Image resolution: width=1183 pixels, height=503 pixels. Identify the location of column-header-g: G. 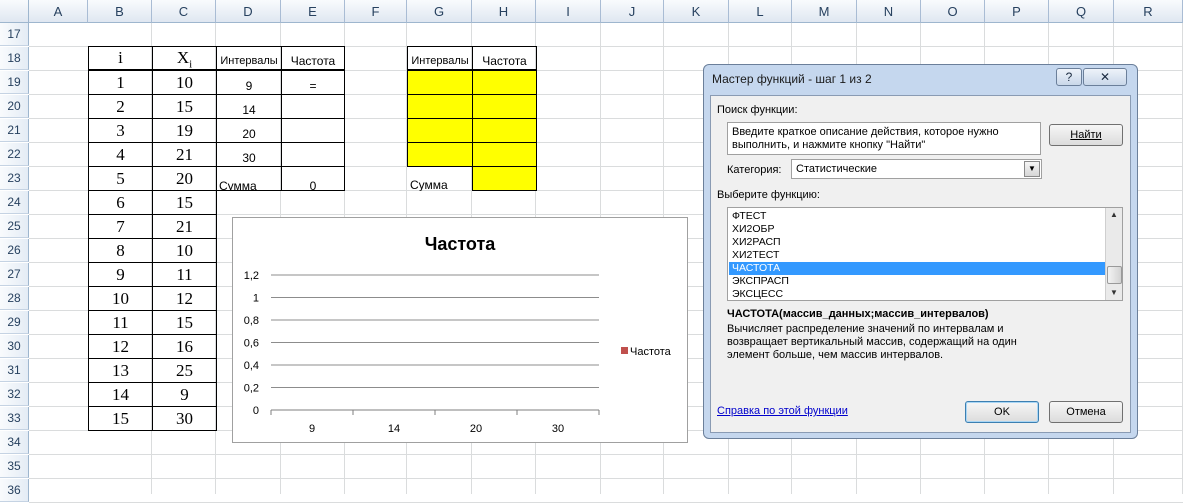
(439, 11).